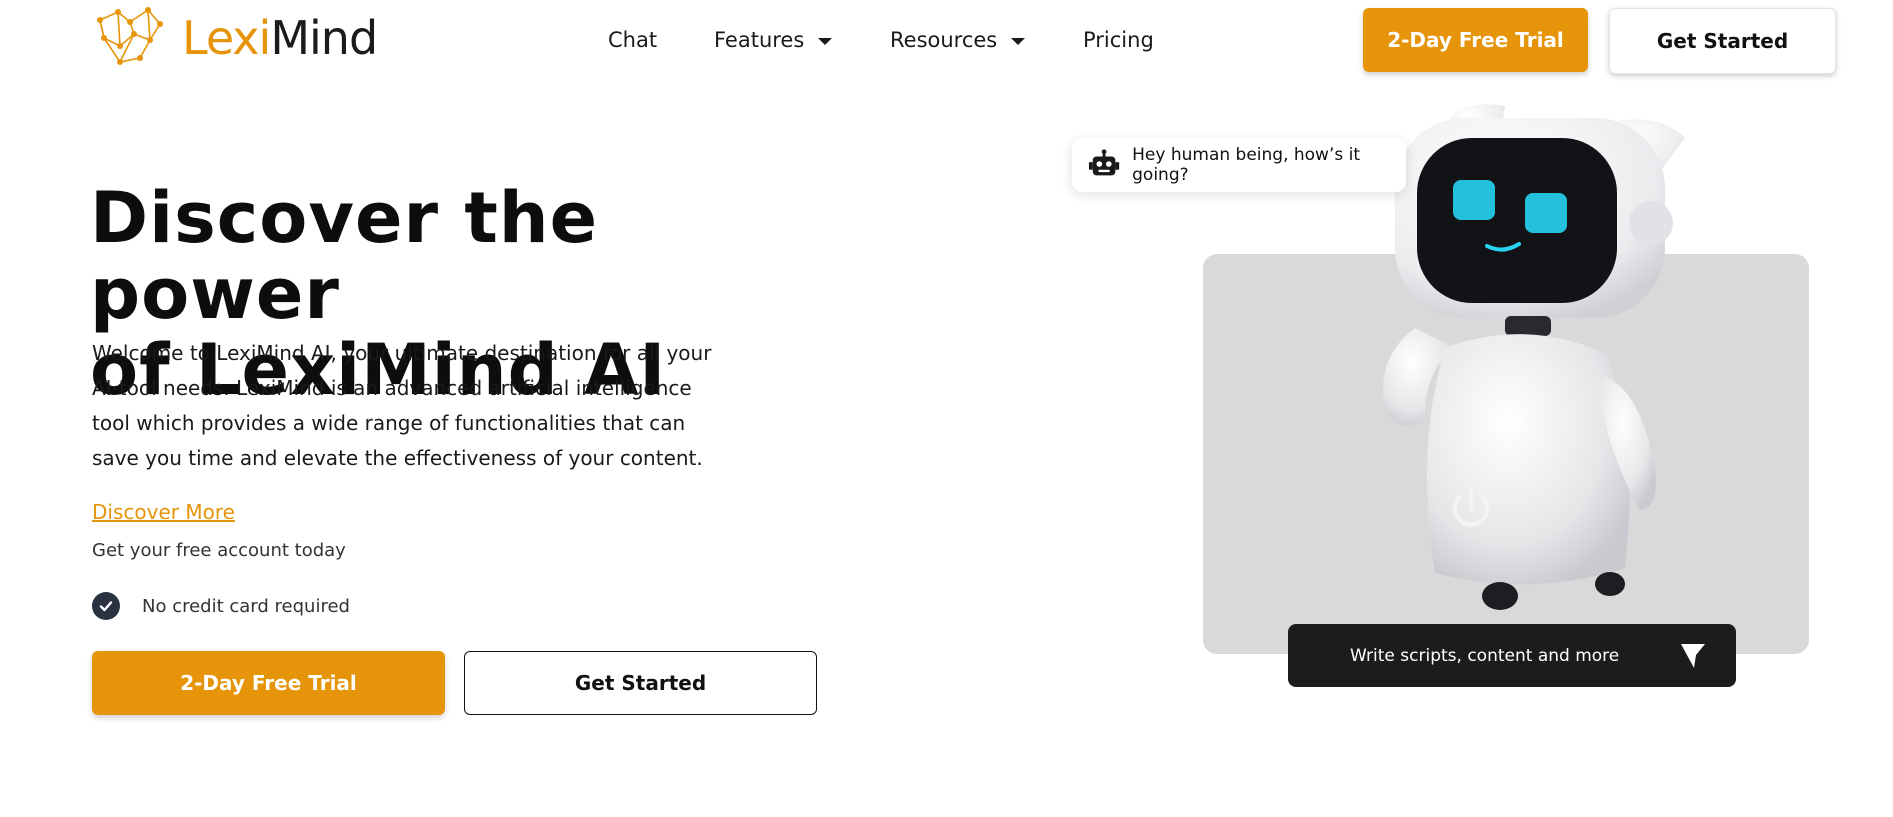  What do you see at coordinates (219, 550) in the screenshot?
I see `free-account-text: Get your free account today` at bounding box center [219, 550].